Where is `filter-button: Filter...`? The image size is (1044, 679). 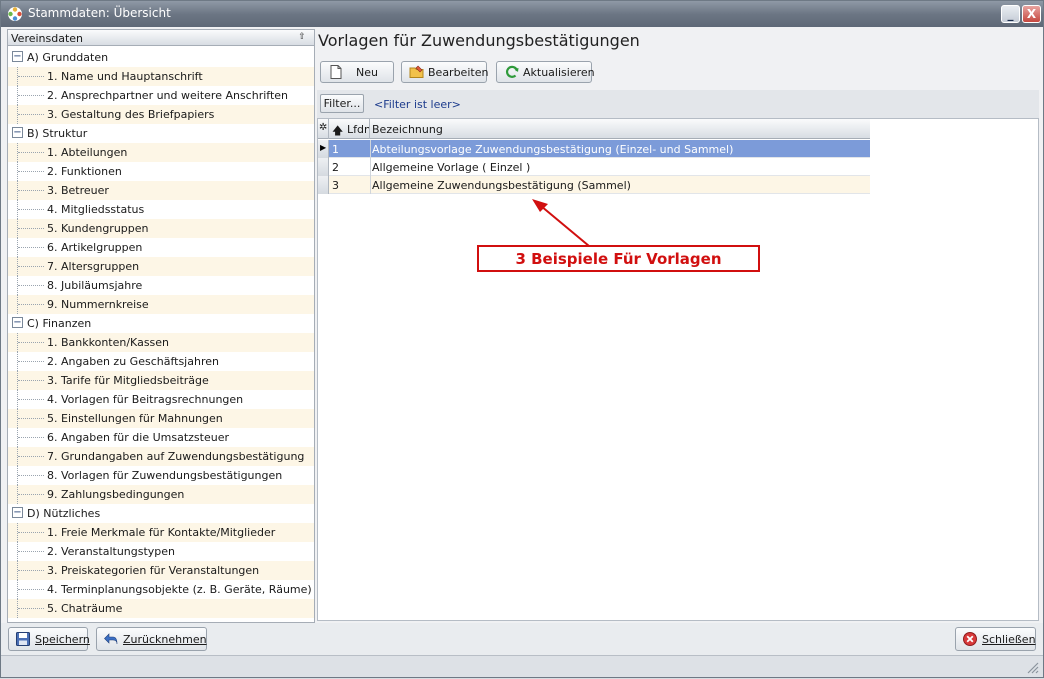 filter-button: Filter... is located at coordinates (342, 103).